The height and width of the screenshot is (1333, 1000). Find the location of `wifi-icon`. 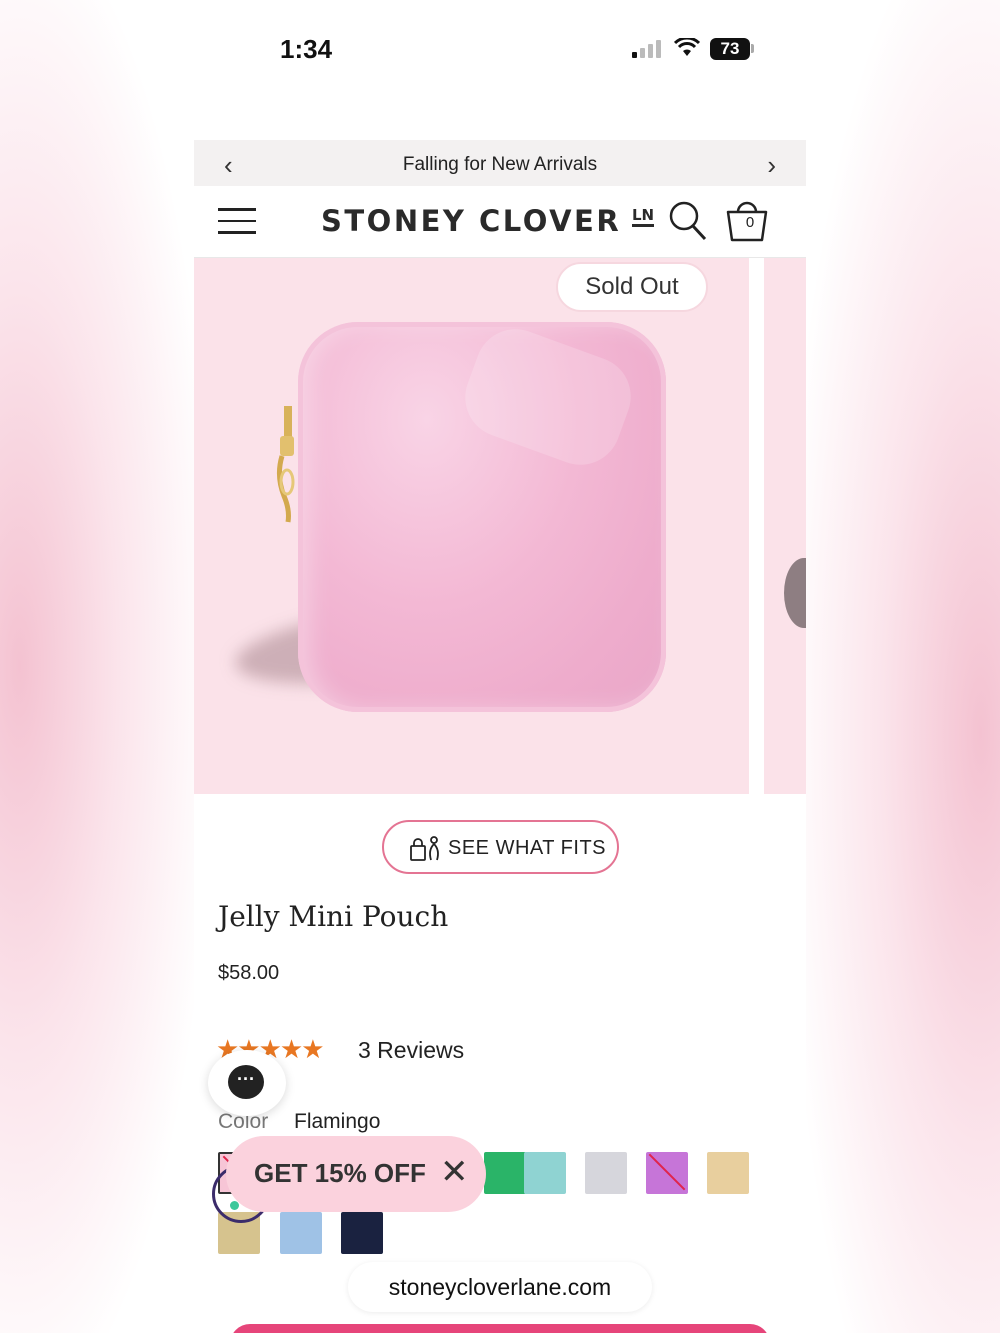

wifi-icon is located at coordinates (687, 47).